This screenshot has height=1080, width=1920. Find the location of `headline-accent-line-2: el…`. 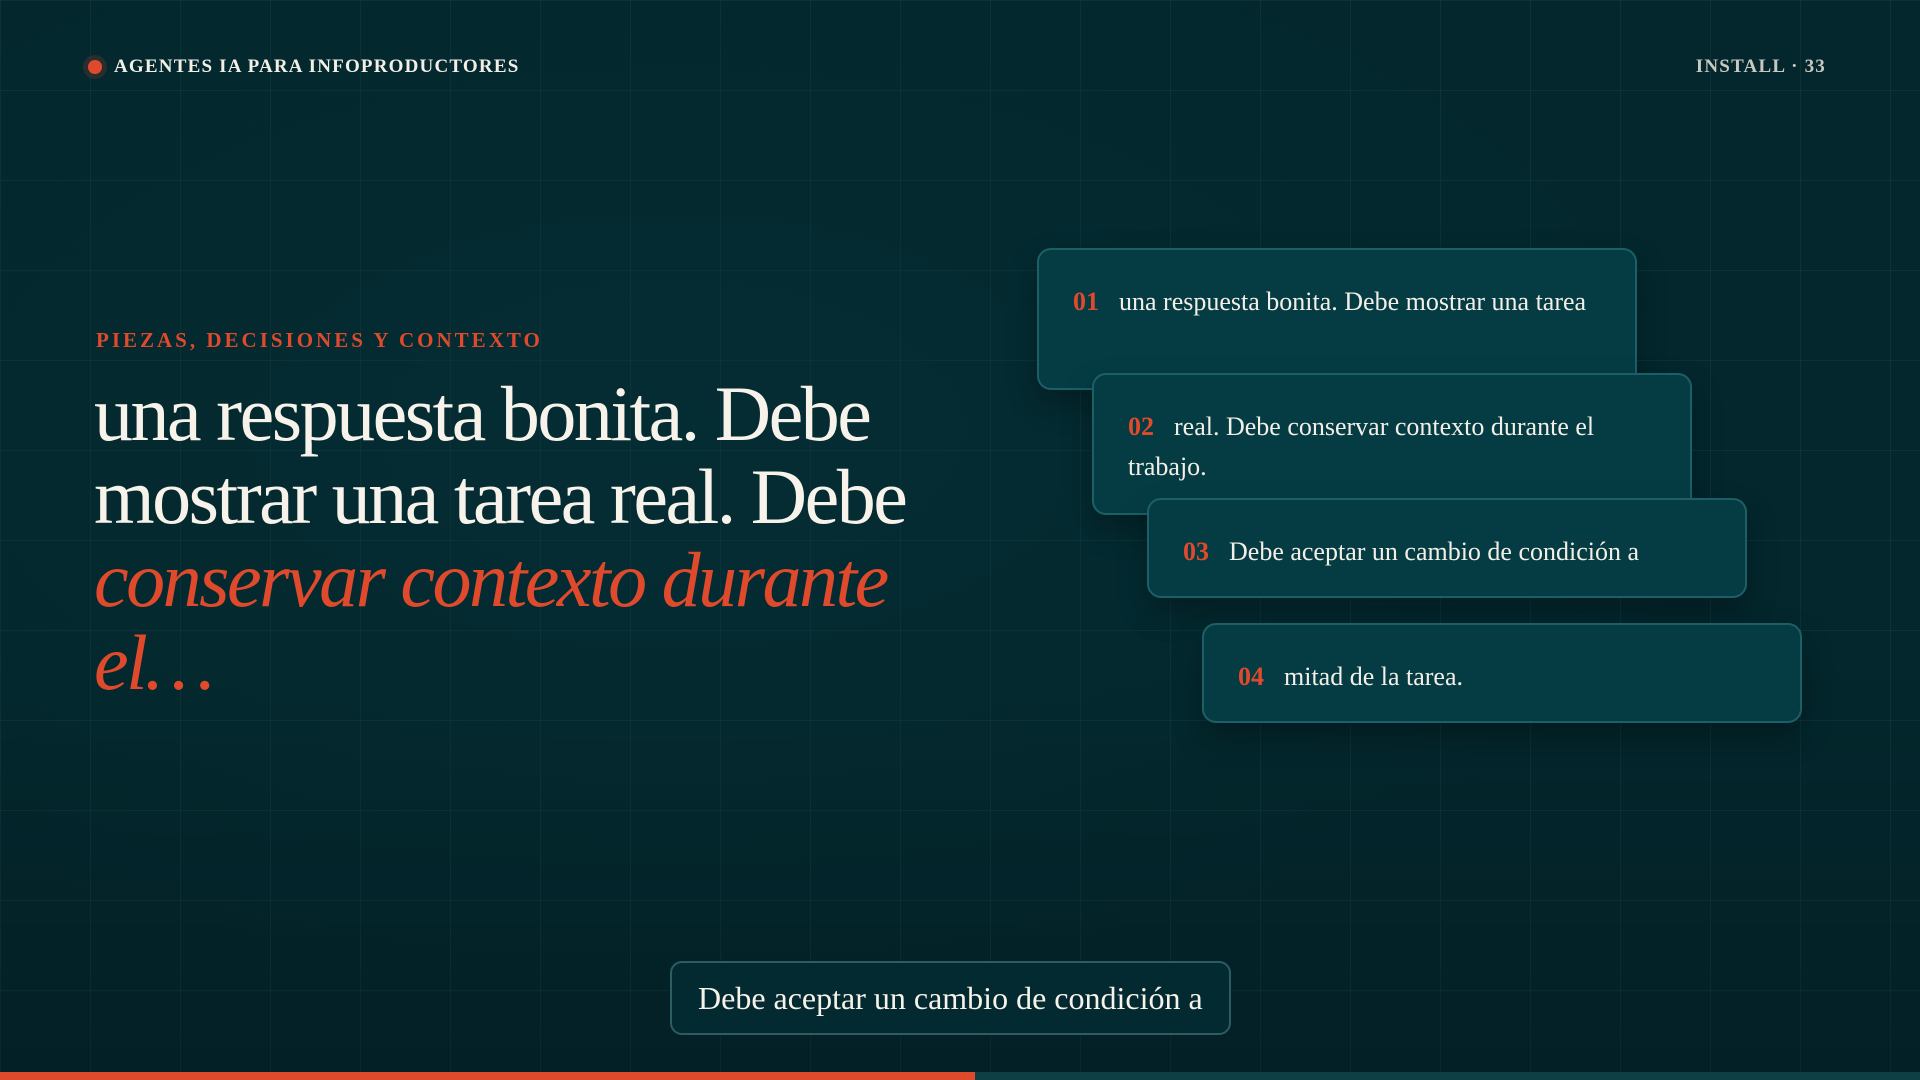

headline-accent-line-2: el… is located at coordinates (154, 662).